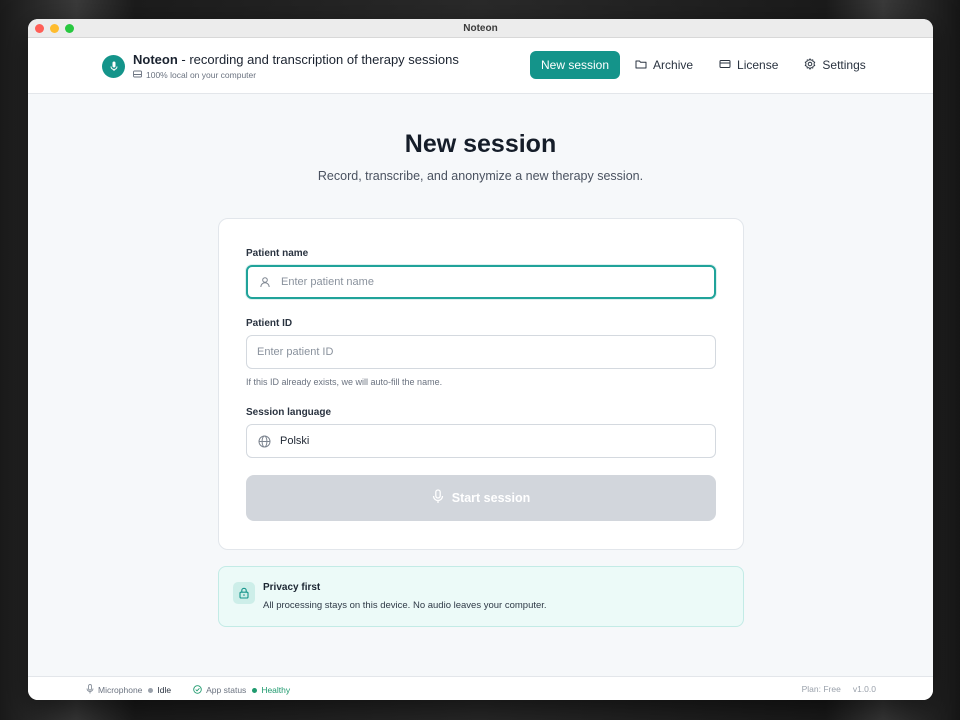 This screenshot has width=960, height=720. What do you see at coordinates (725, 65) in the screenshot?
I see `card-icon` at bounding box center [725, 65].